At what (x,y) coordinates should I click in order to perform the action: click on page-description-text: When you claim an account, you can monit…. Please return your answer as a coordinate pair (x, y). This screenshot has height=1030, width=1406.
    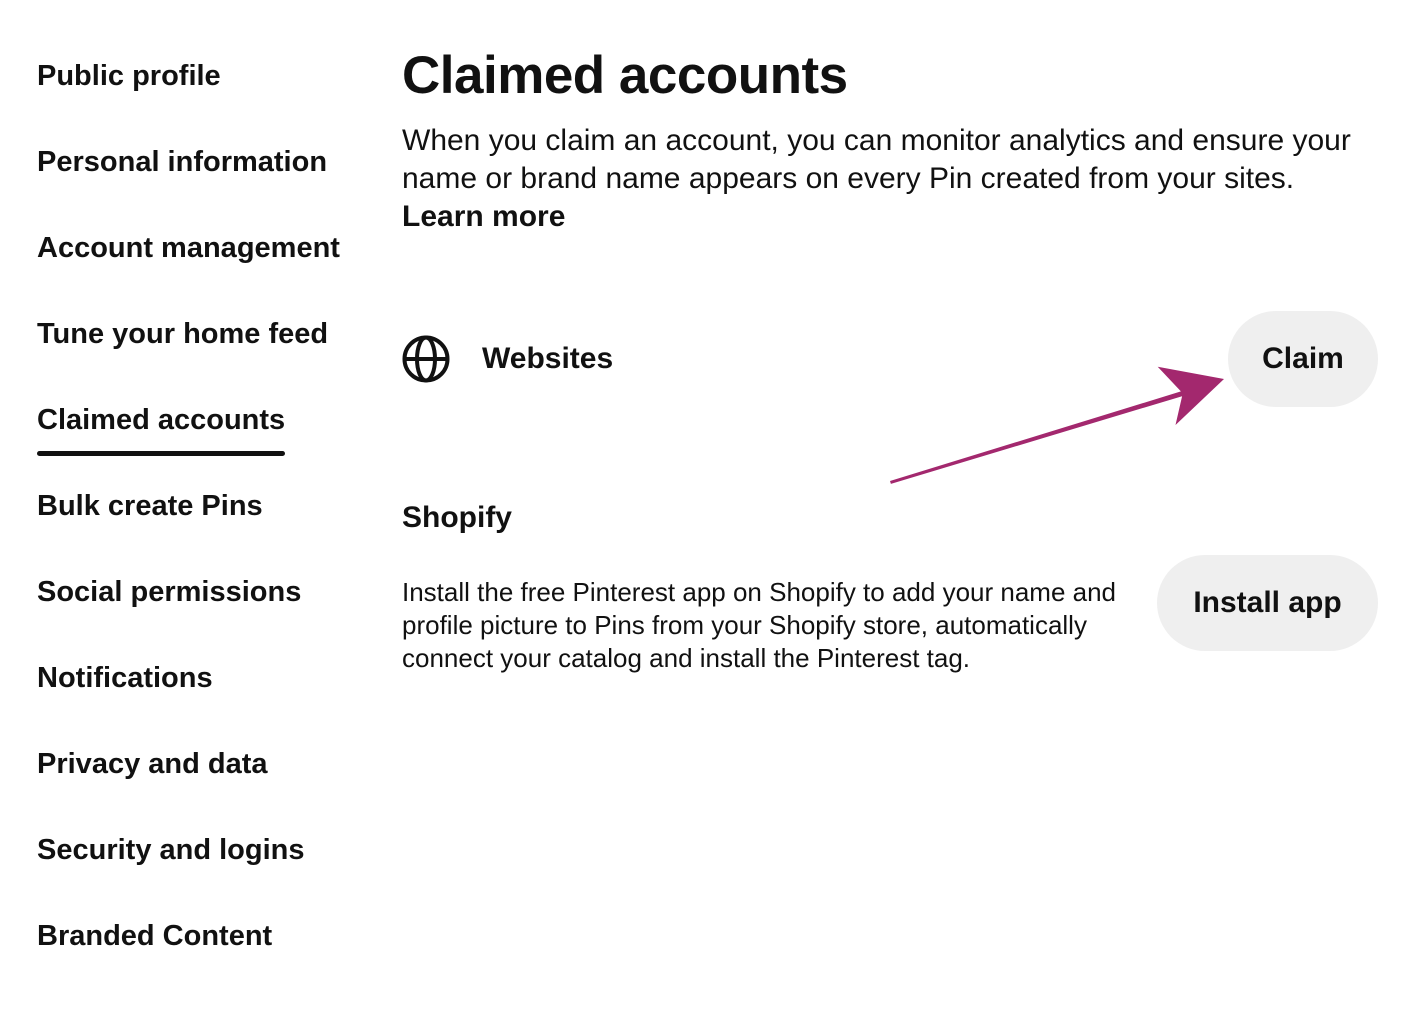
    Looking at the image, I should click on (876, 159).